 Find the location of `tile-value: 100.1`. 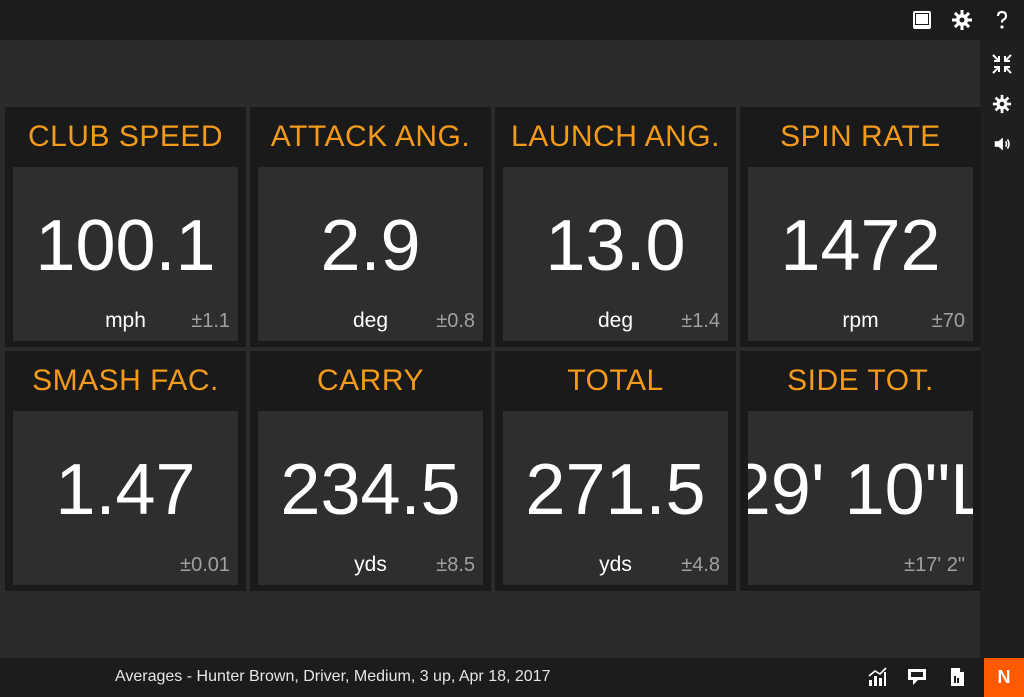

tile-value: 100.1 is located at coordinates (125, 246).